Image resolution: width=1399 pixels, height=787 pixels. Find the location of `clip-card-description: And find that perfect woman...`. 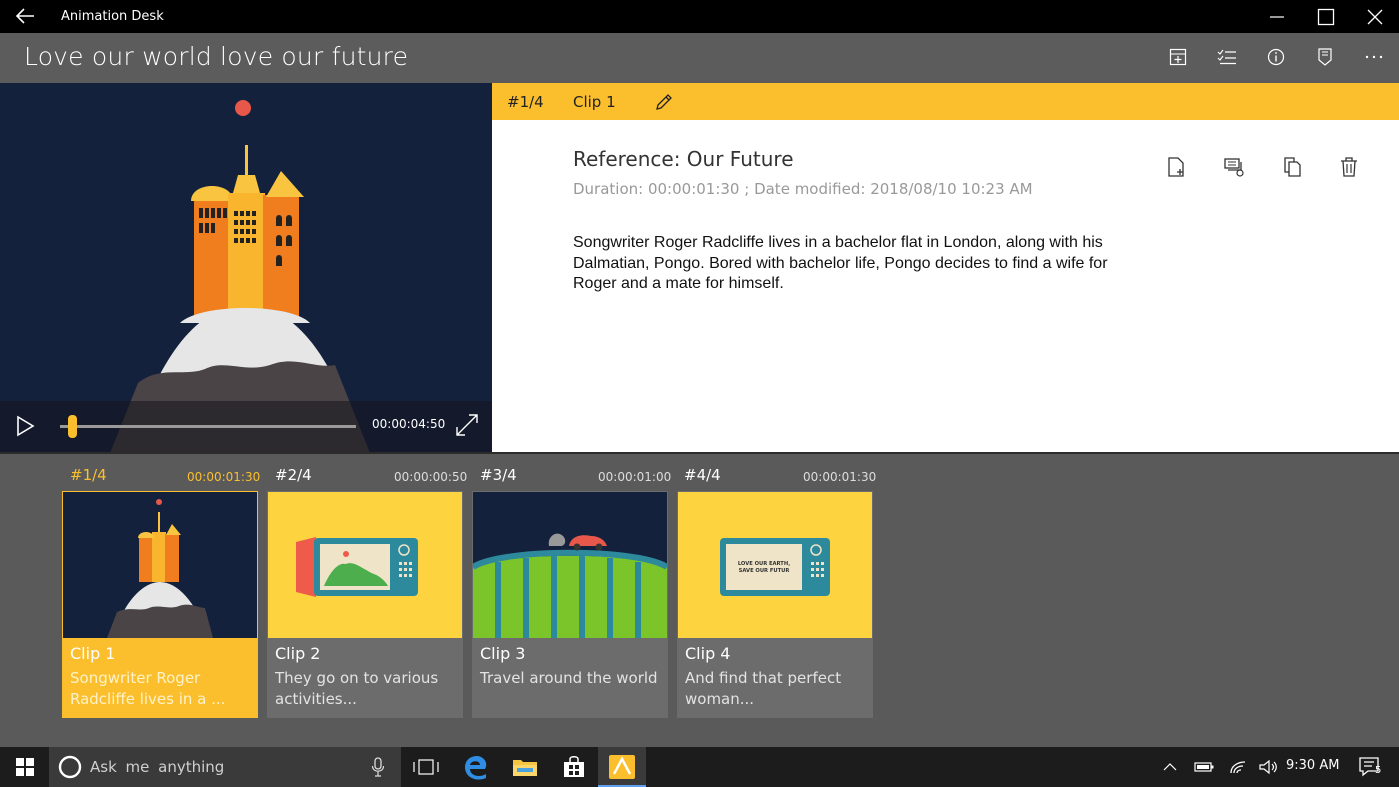

clip-card-description: And find that perfect woman... is located at coordinates (763, 688).